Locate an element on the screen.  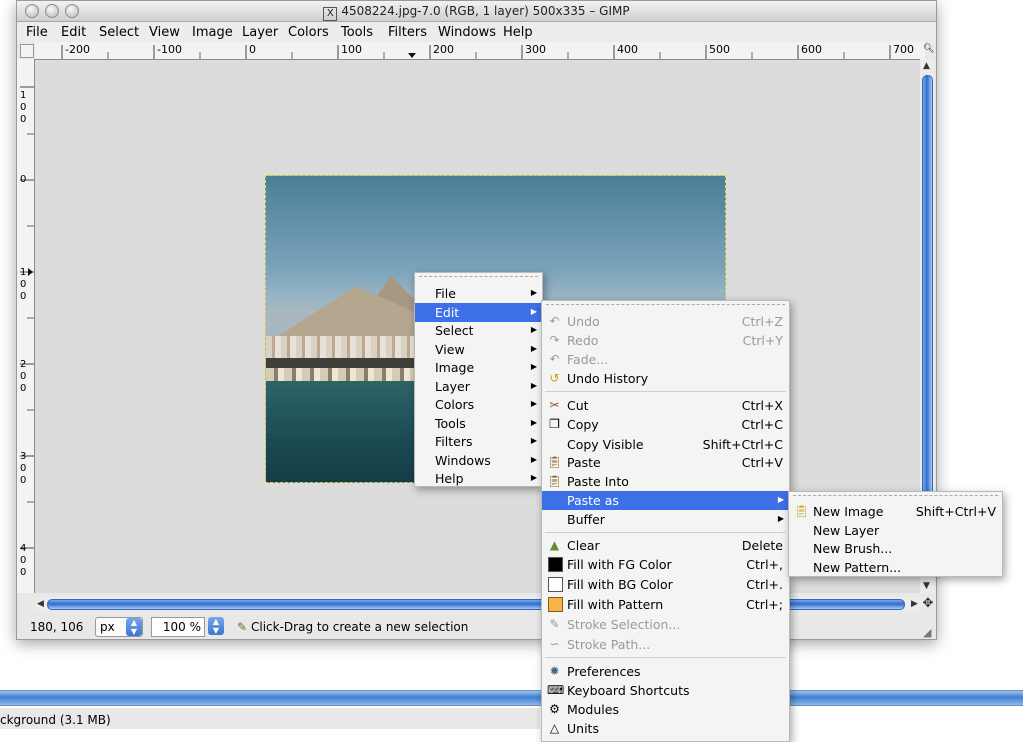
menu-filters: Filters is located at coordinates (407, 32).